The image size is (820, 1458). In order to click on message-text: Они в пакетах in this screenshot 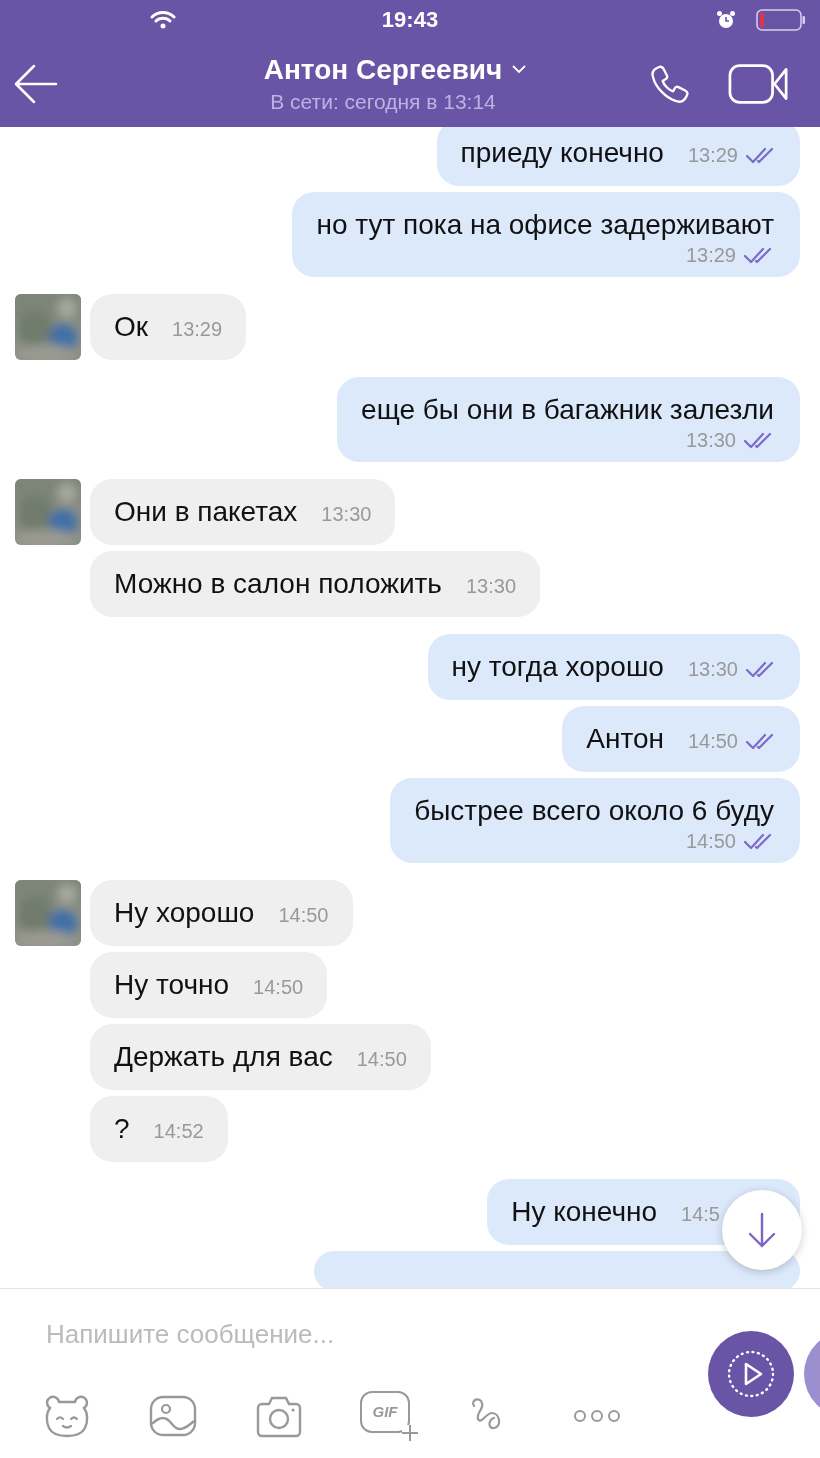, I will do `click(206, 512)`.